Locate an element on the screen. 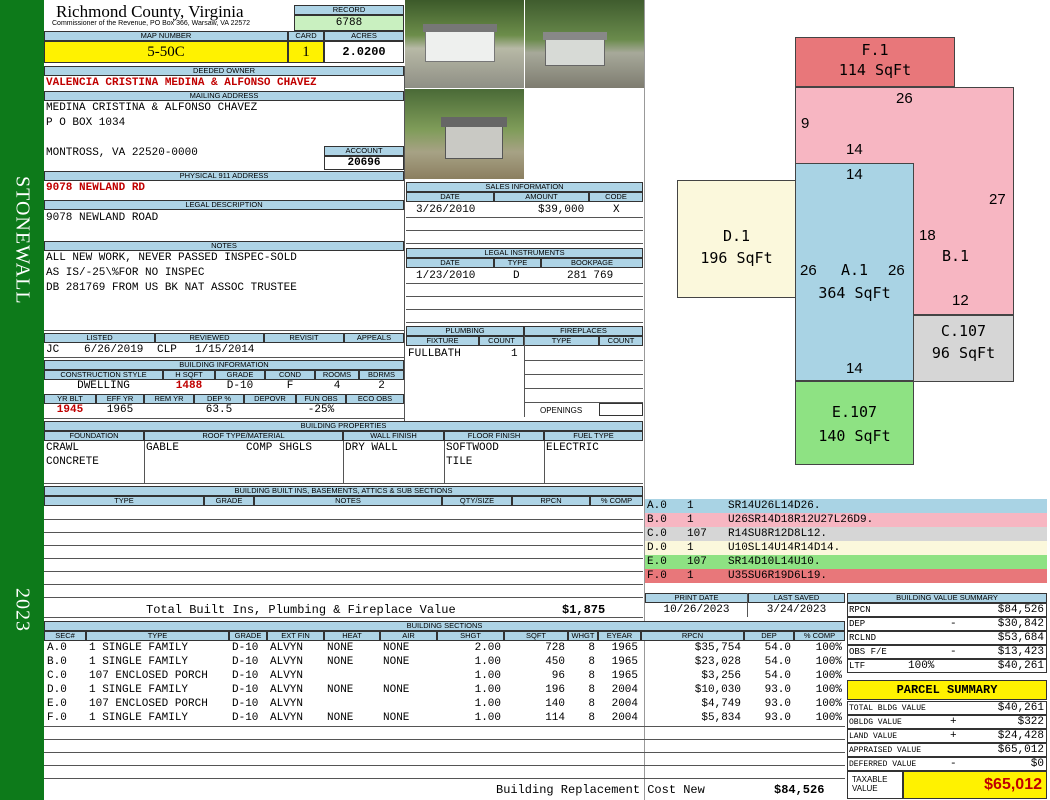 The image size is (1050, 800). vector-sec: C.0 is located at coordinates (657, 534).